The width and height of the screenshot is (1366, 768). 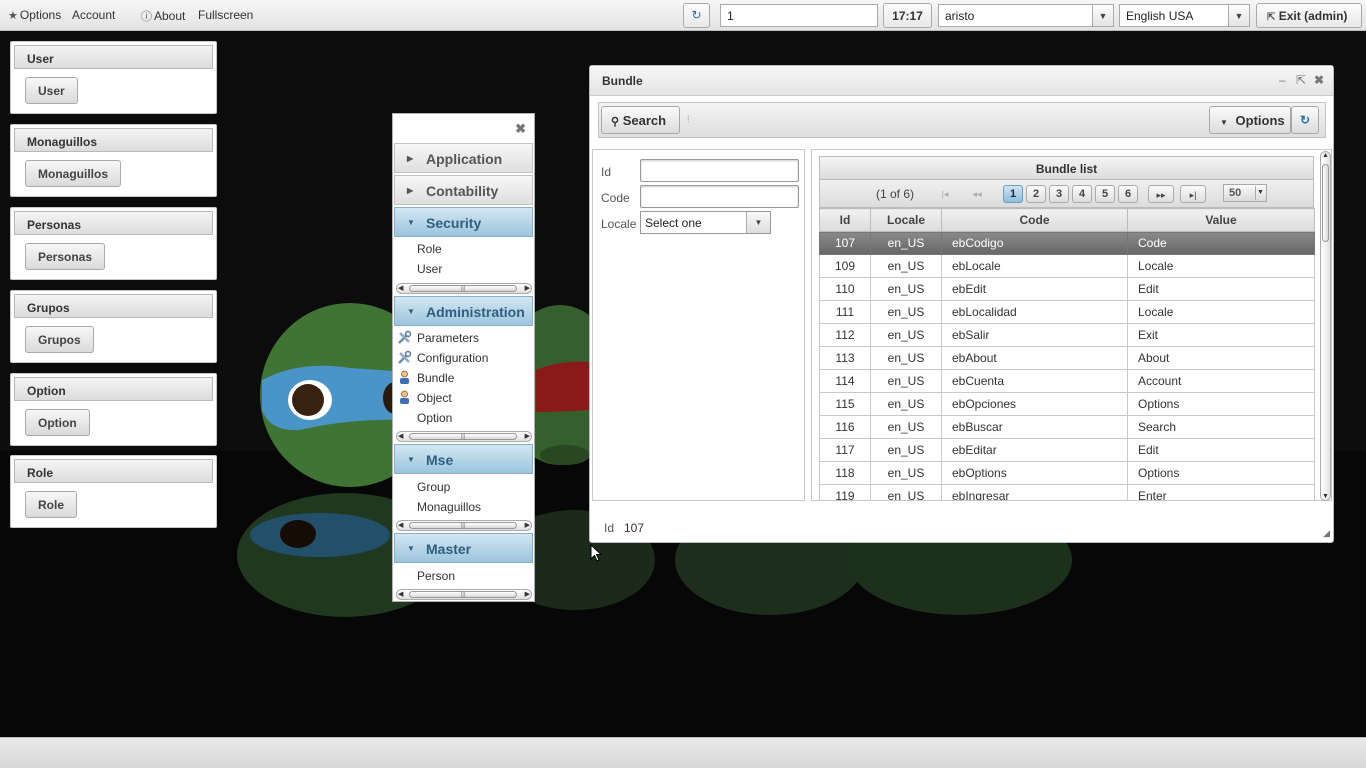 What do you see at coordinates (845, 220) in the screenshot?
I see `column-header-id: Id` at bounding box center [845, 220].